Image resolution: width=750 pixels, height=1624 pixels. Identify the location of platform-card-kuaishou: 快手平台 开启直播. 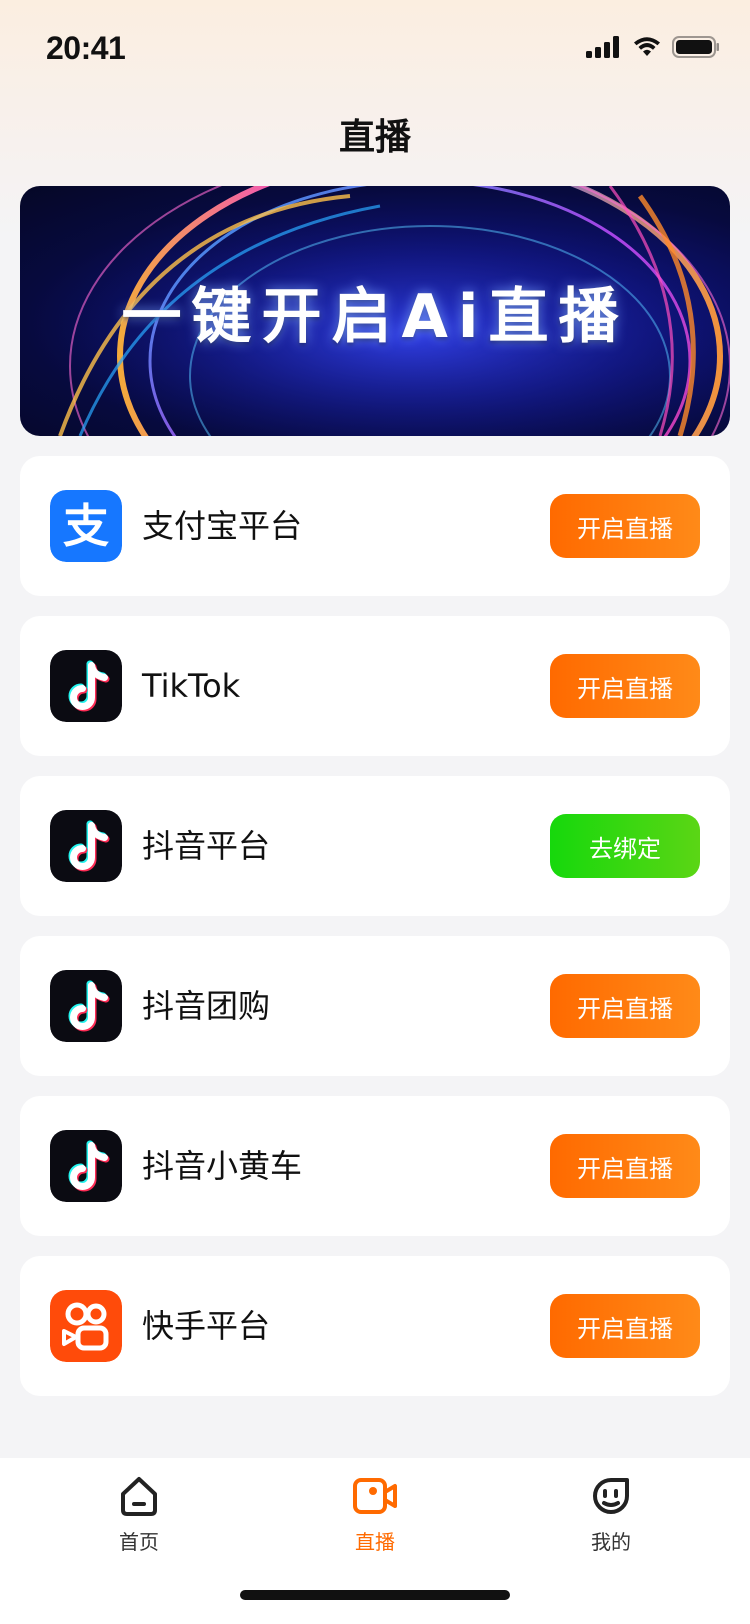
(375, 1326).